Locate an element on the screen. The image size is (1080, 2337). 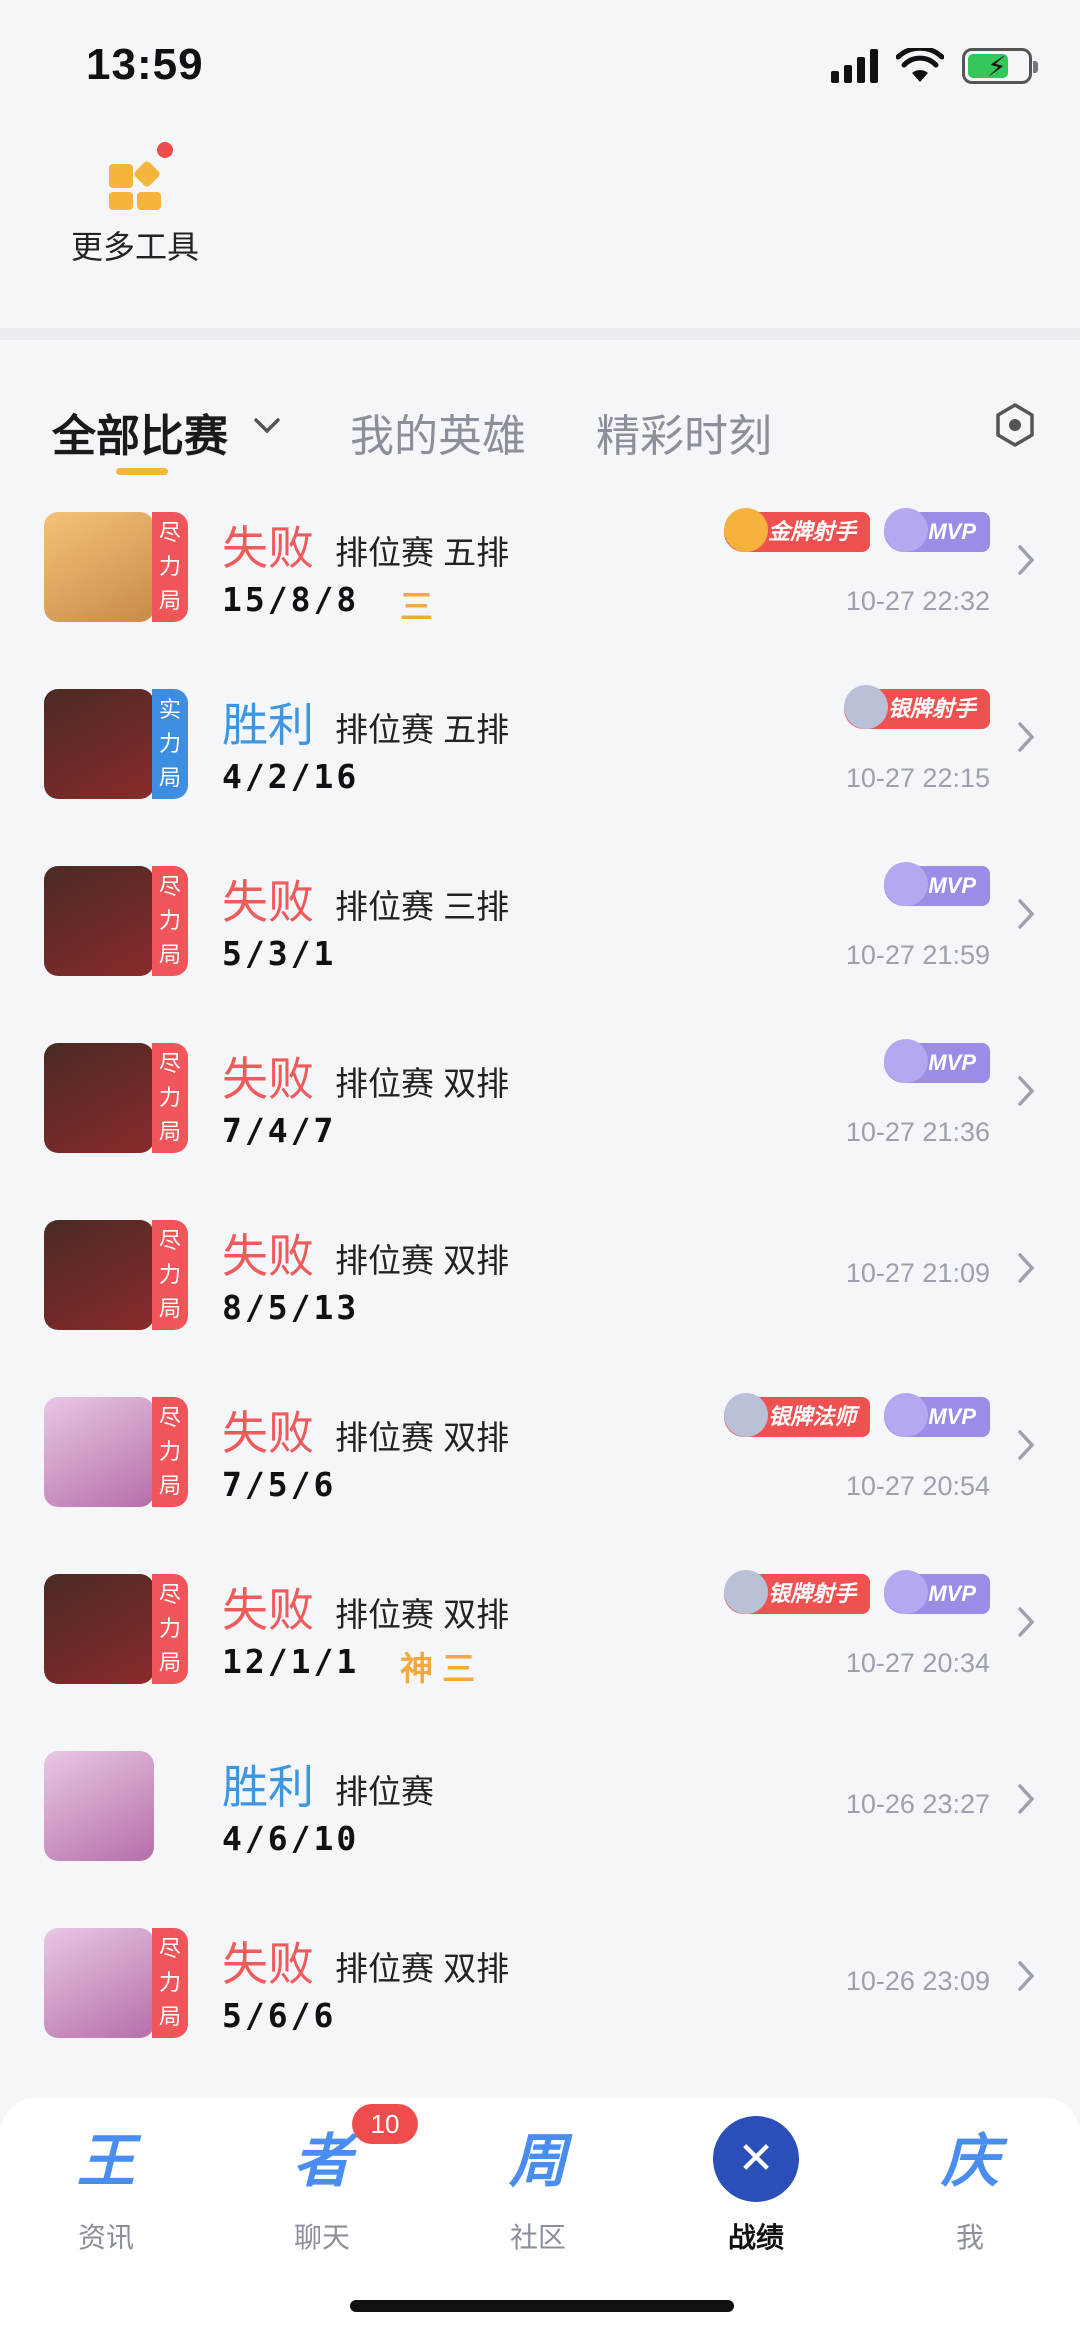
nav-news: 王 资讯 is located at coordinates (106, 2189).